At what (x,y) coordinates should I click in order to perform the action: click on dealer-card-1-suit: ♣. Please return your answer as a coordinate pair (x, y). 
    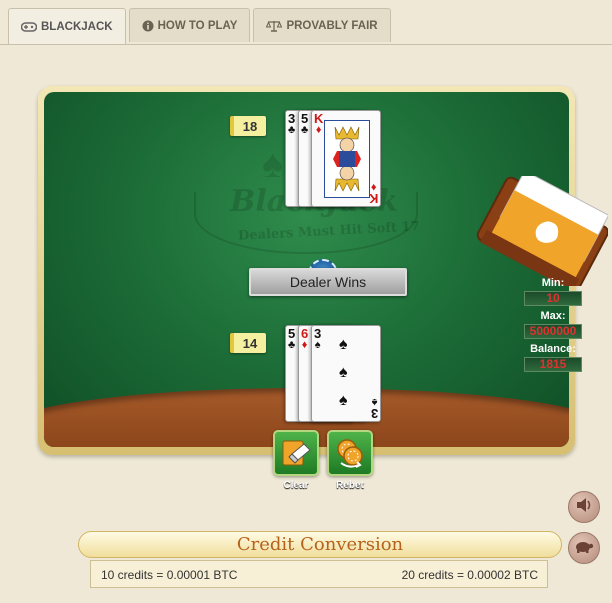
    Looking at the image, I should click on (292, 130).